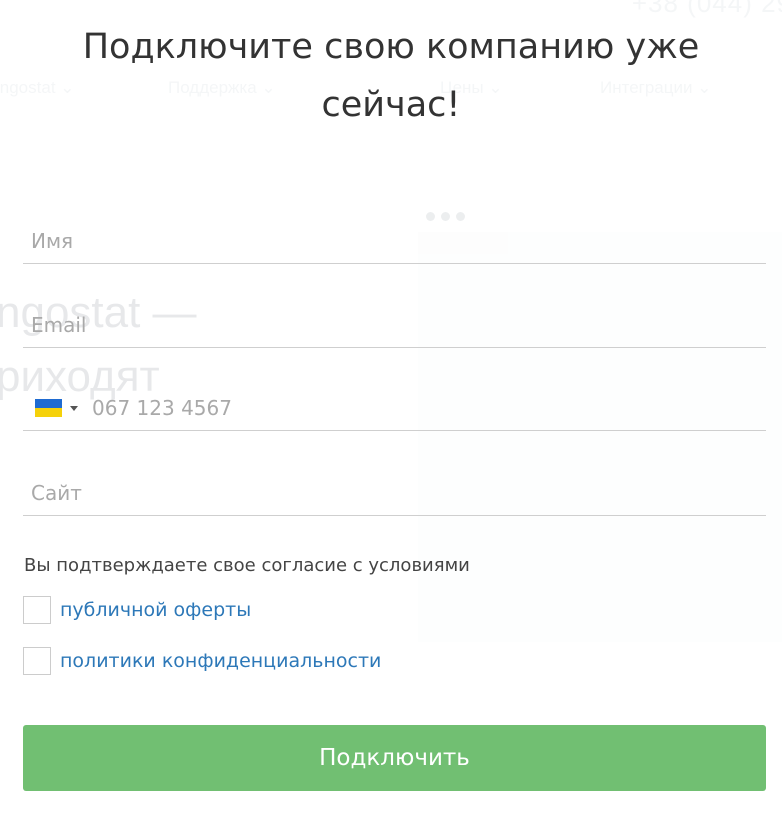  Describe the element at coordinates (422, 408) in the screenshot. I see `phone-input` at that location.